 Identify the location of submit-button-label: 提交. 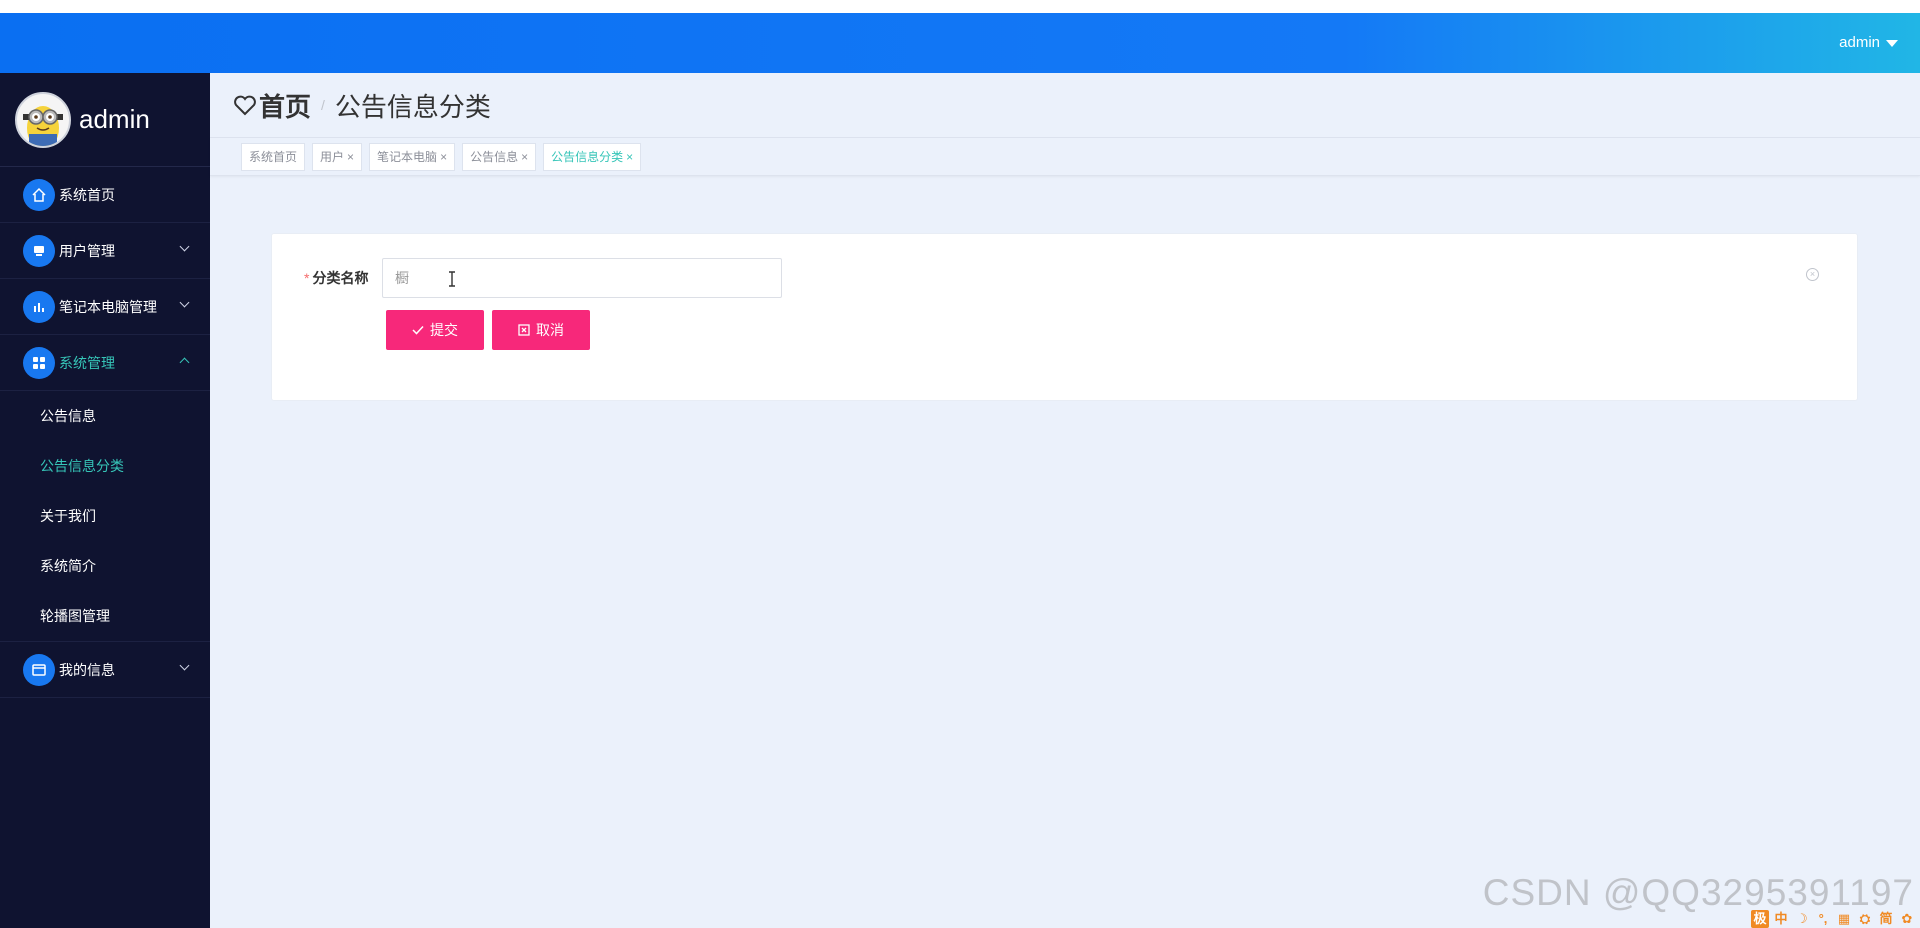
(444, 330).